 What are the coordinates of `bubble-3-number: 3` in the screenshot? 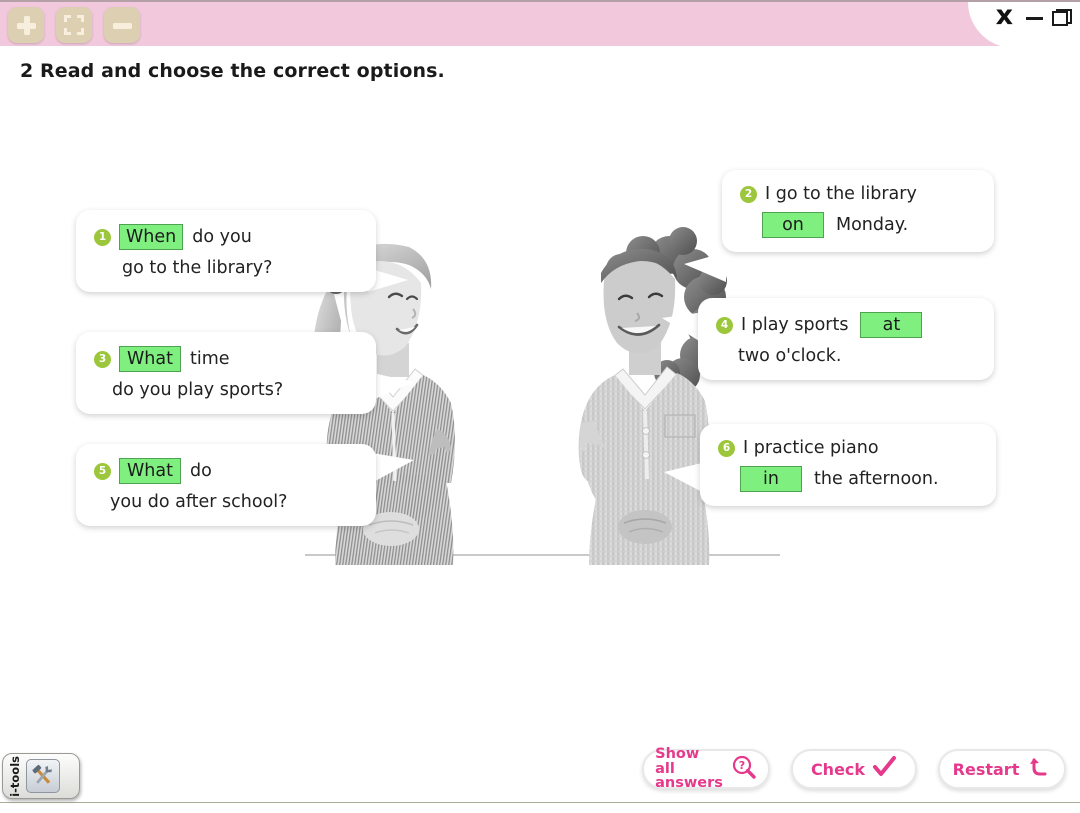 It's located at (102, 359).